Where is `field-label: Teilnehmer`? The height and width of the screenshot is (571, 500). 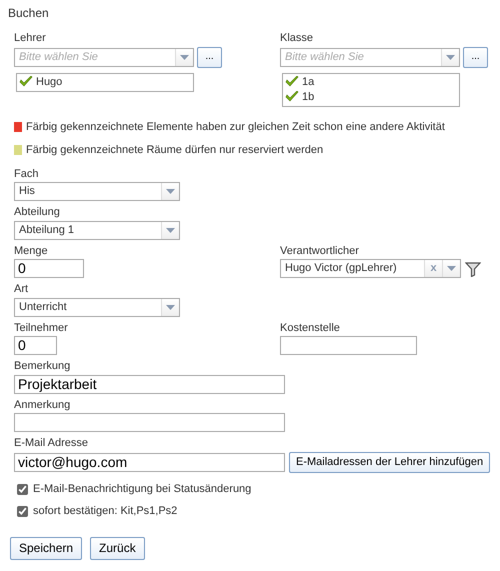 field-label: Teilnehmer is located at coordinates (41, 328).